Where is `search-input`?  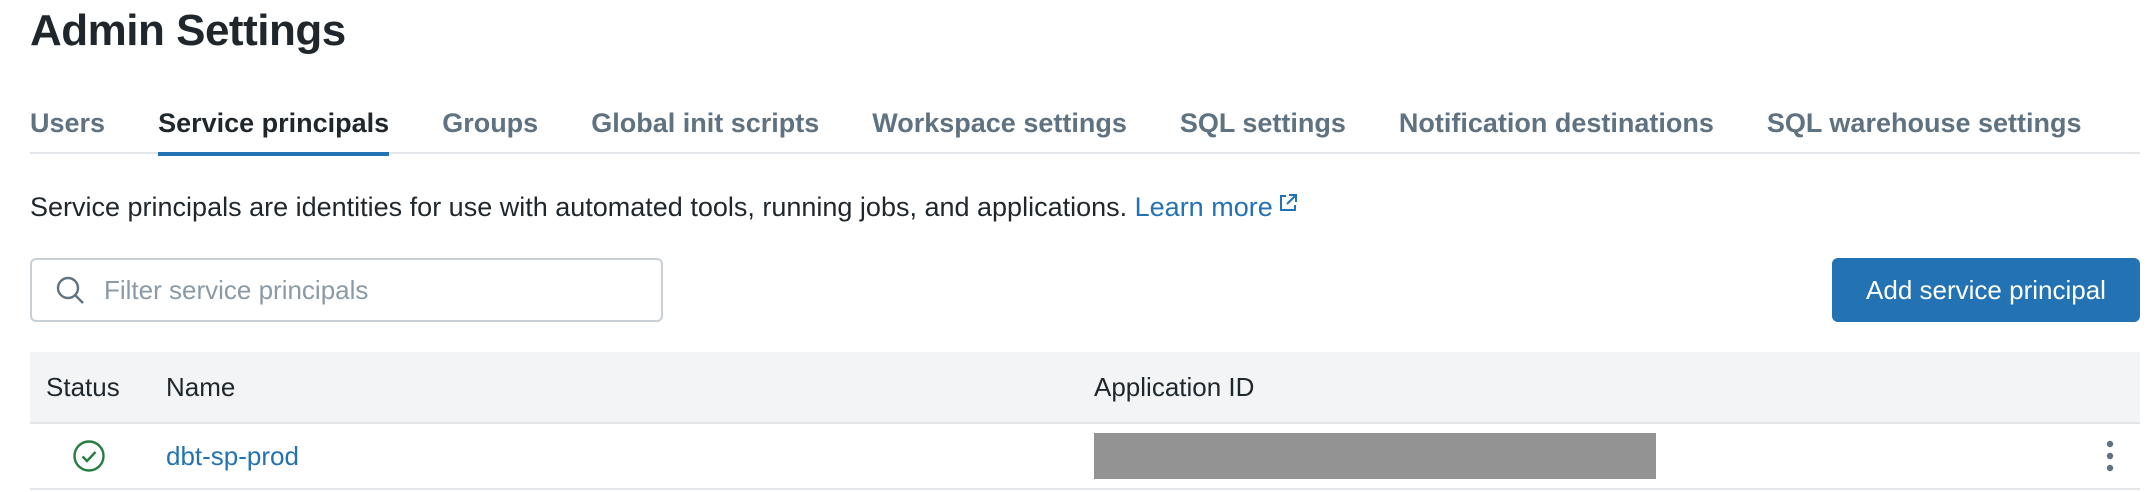 search-input is located at coordinates (374, 290).